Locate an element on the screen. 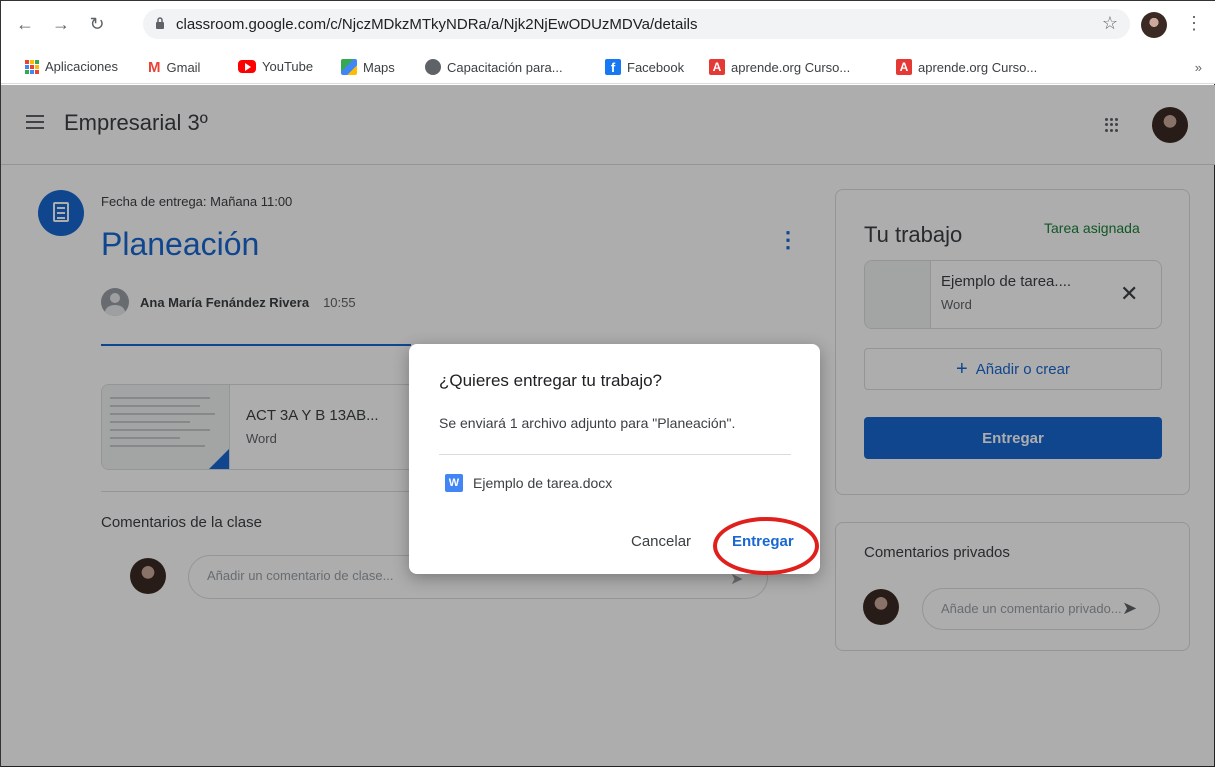 This screenshot has width=1215, height=767. dialog-file: W Ejemplo de tarea.docx is located at coordinates (528, 483).